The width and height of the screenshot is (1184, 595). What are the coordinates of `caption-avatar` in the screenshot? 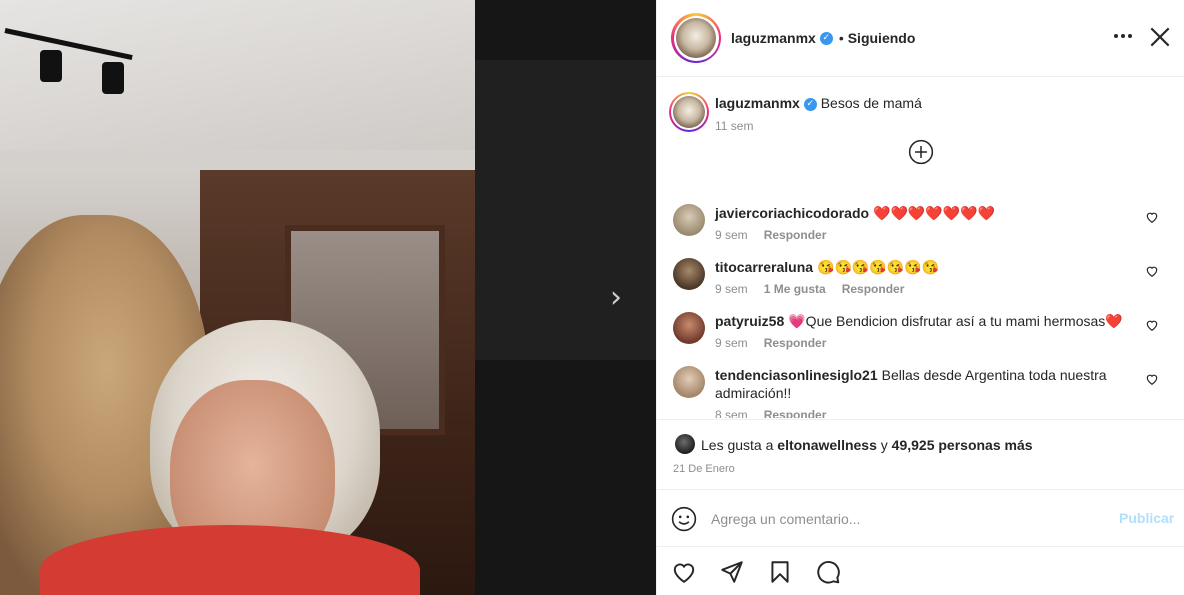 It's located at (689, 112).